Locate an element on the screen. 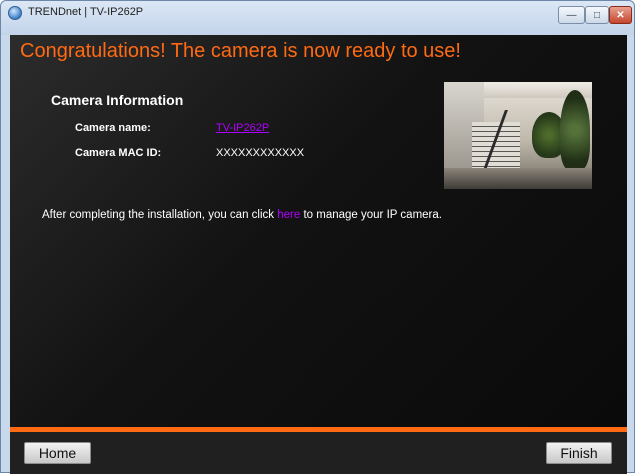 The height and width of the screenshot is (474, 635). home-button: Home is located at coordinates (57, 453).